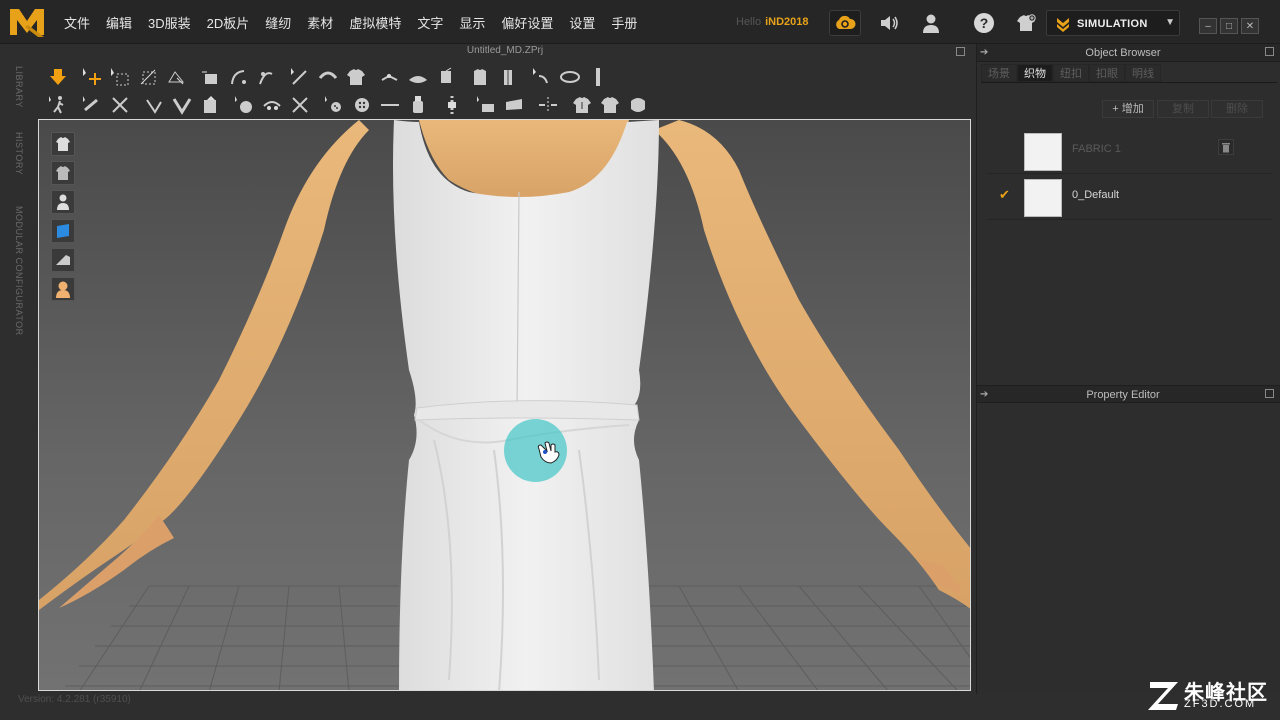 This screenshot has height=720, width=1280. Describe the element at coordinates (1113, 23) in the screenshot. I see `mode-selector: SIMULATION ▼` at that location.